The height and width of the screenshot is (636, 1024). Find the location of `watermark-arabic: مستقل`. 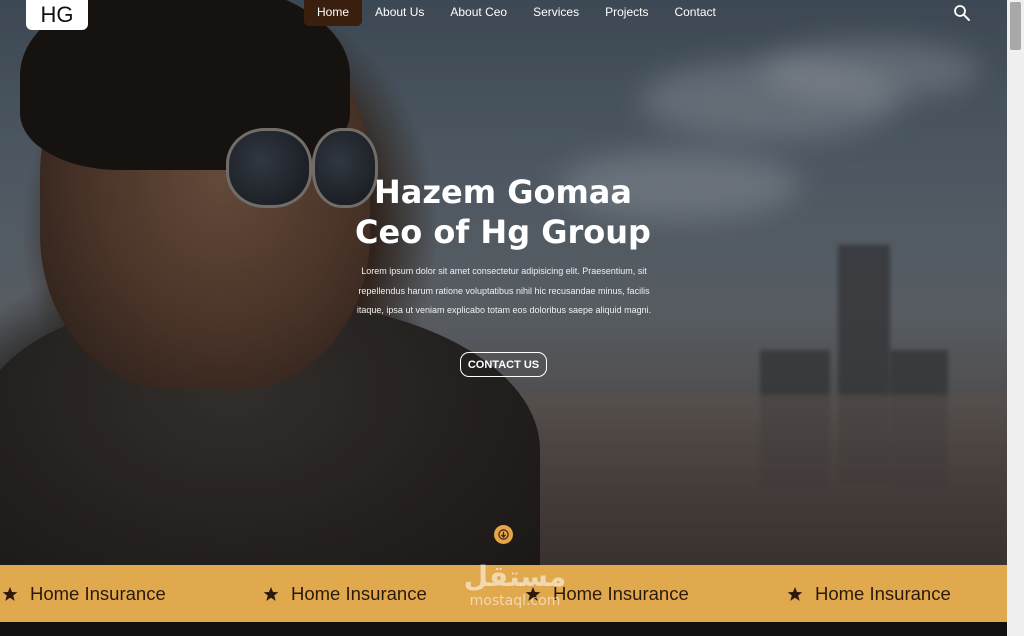

watermark-arabic: مستقل is located at coordinates (515, 576).